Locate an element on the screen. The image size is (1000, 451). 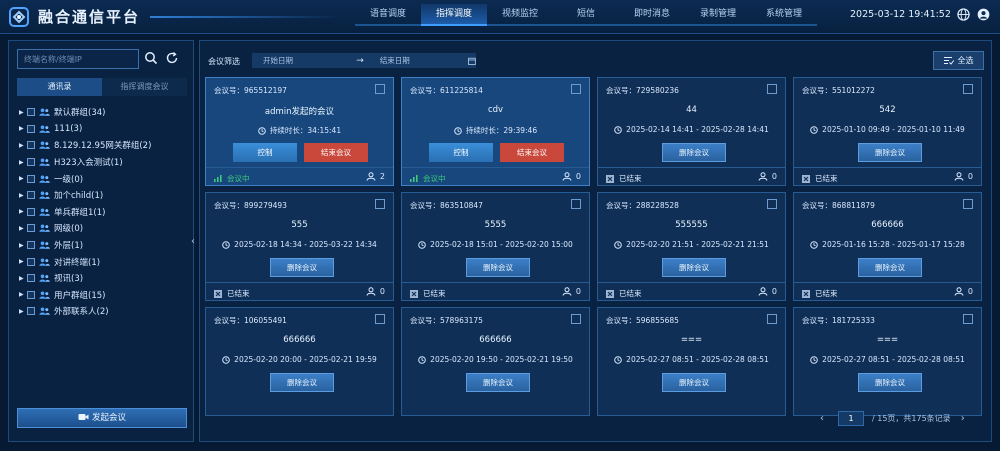
terminal-search-input is located at coordinates (78, 59).